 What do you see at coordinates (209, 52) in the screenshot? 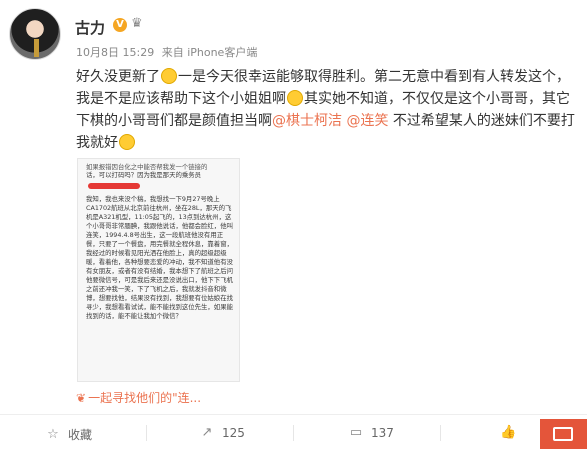
I see `post-source: 来自 iPhone客户端` at bounding box center [209, 52].